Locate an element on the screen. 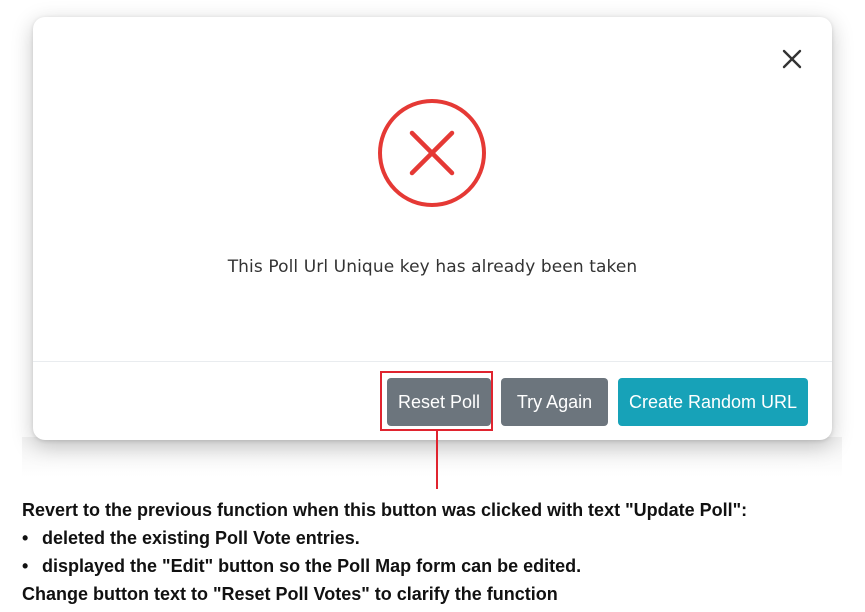  annotation-connector-line is located at coordinates (437, 460).